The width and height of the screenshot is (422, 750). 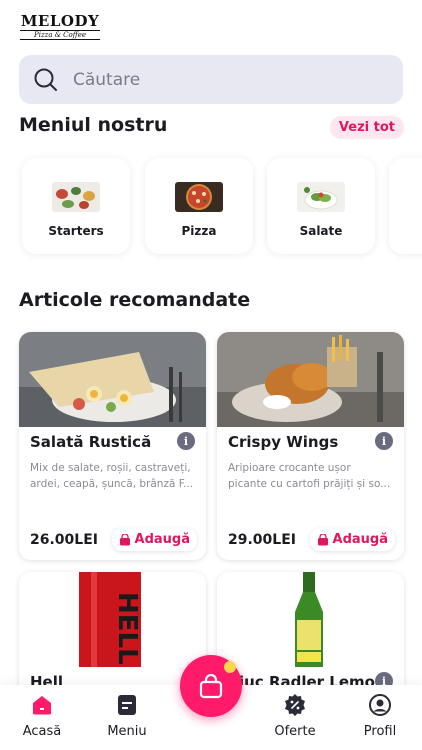 I want to click on salad-photo, so click(x=321, y=197).